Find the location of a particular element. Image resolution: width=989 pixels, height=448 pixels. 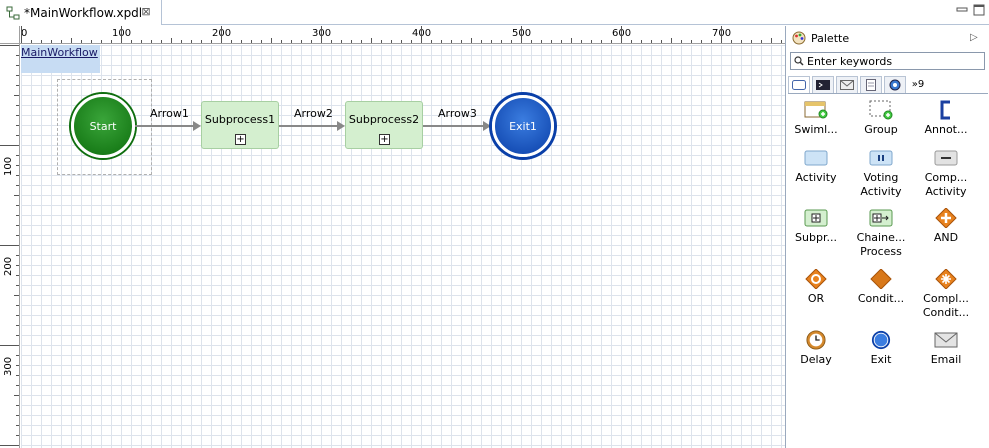

ruler-label: 200 is located at coordinates (8, 266).